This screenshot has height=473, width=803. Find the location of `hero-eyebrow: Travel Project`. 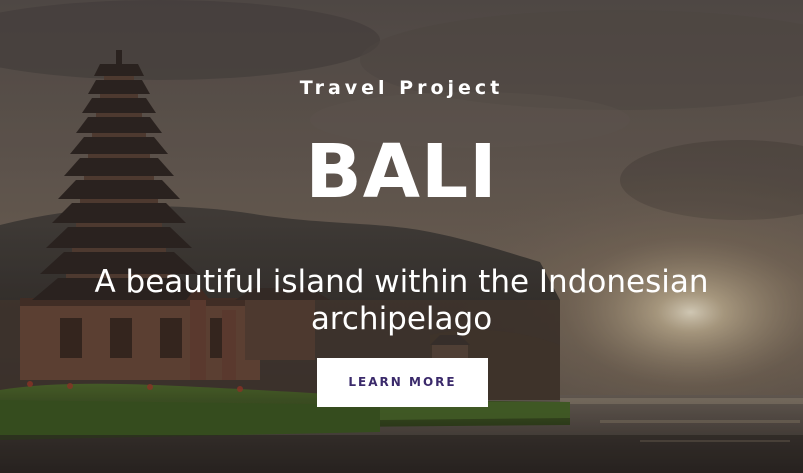

hero-eyebrow: Travel Project is located at coordinates (401, 88).